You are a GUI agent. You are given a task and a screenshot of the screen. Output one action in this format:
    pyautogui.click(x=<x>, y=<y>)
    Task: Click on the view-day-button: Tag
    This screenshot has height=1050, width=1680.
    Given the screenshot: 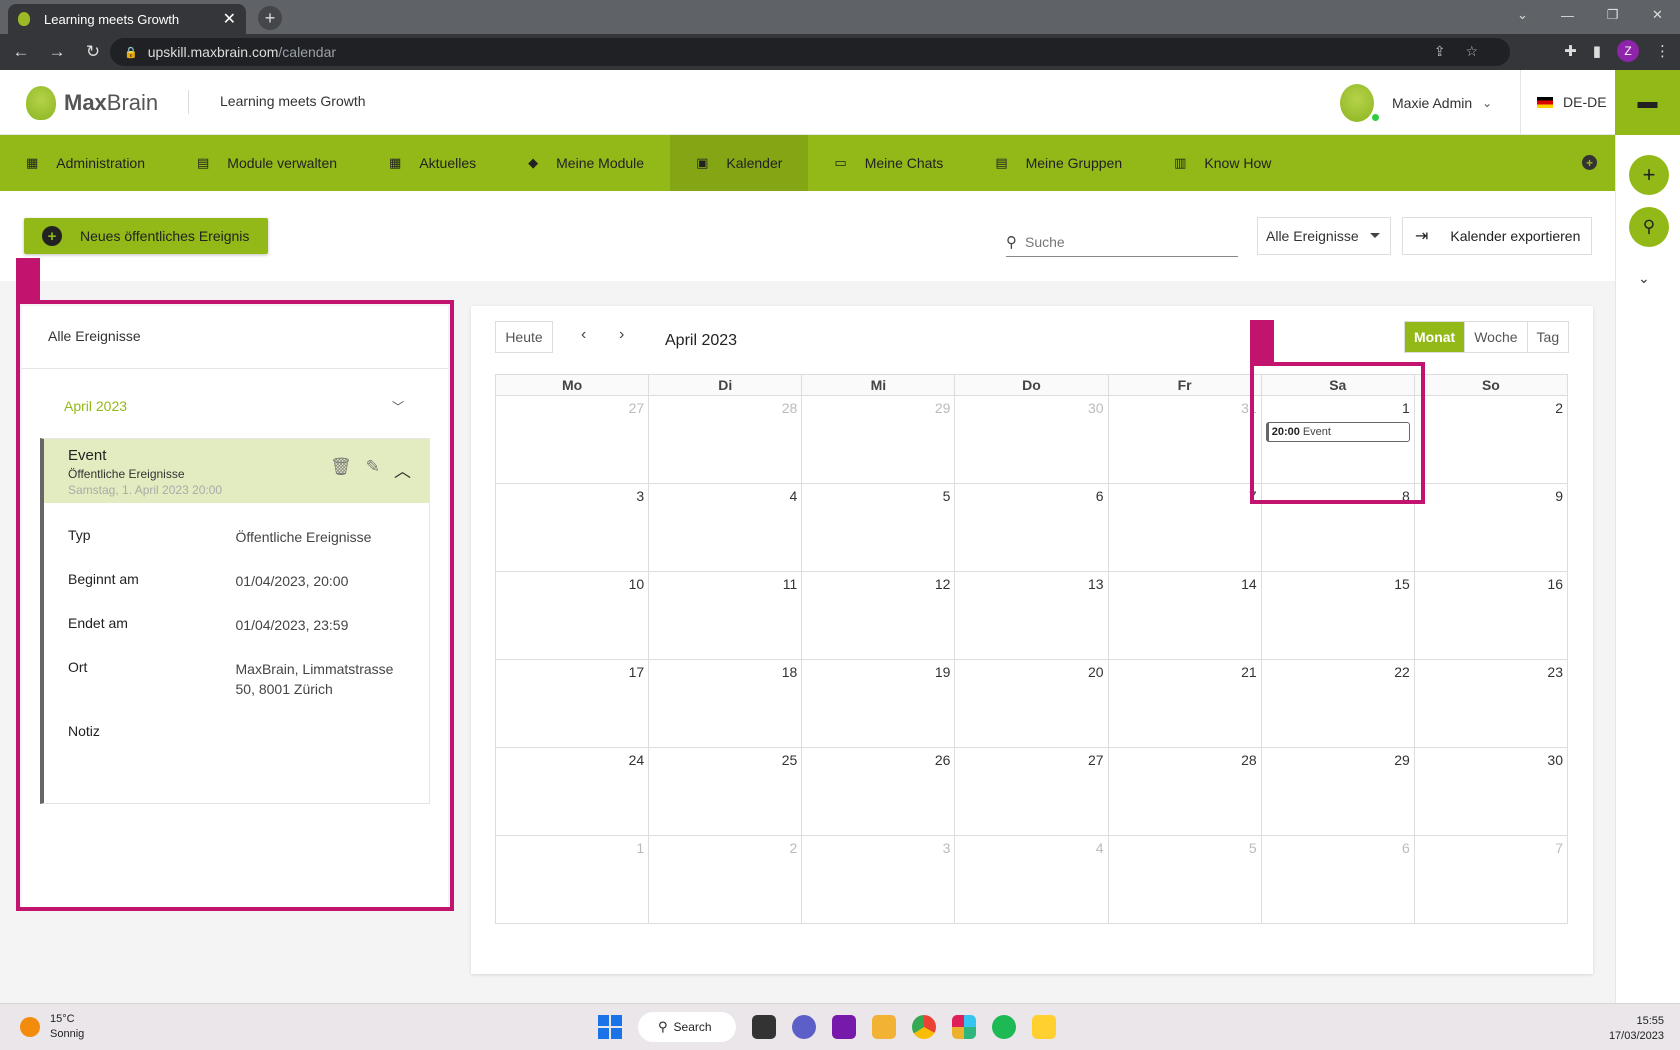 What is the action you would take?
    pyautogui.click(x=1547, y=337)
    